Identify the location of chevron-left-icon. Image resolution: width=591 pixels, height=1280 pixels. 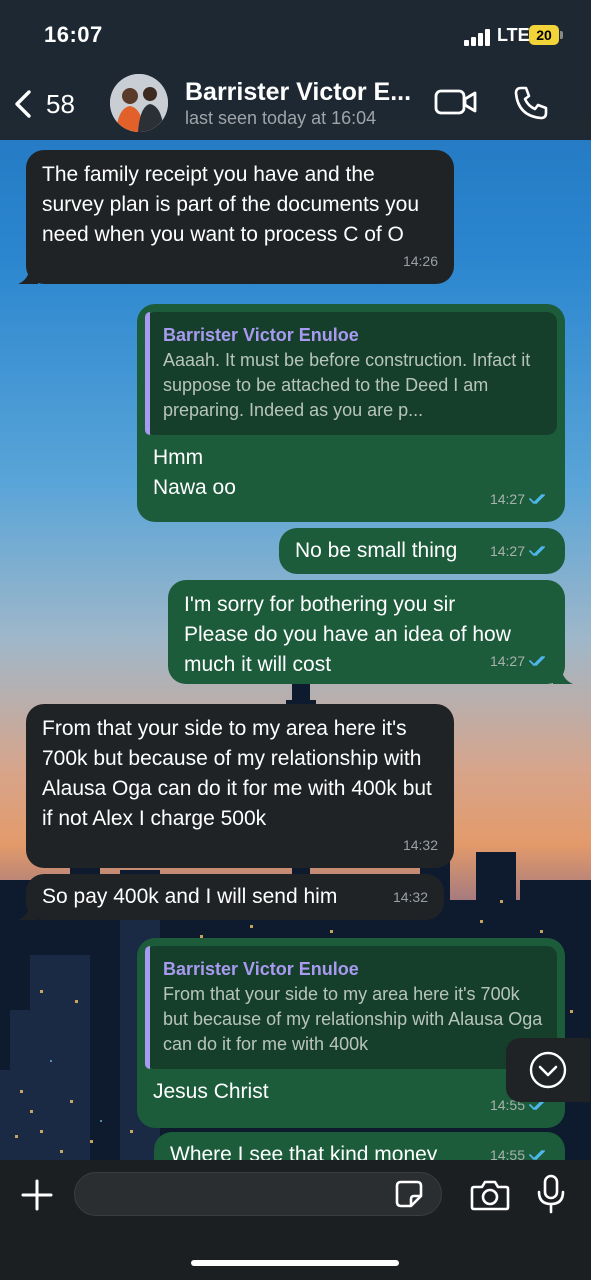
(23, 104).